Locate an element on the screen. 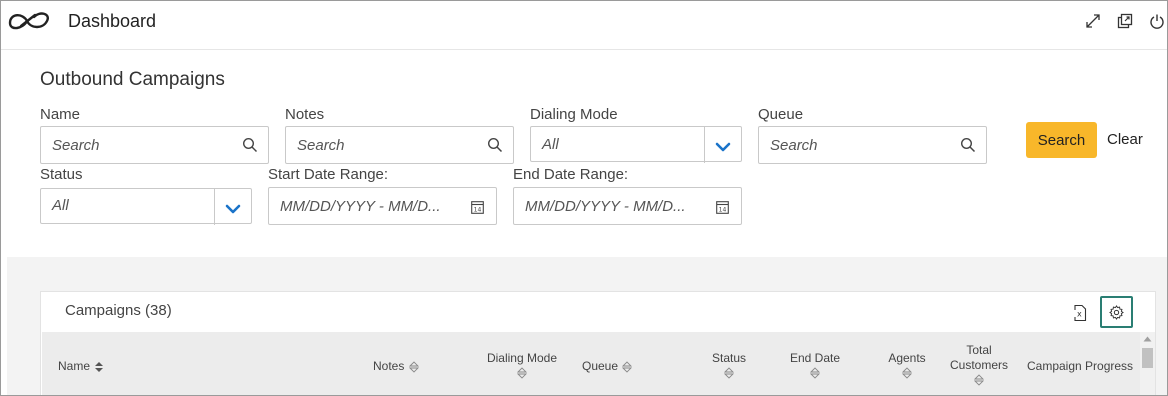  column-label: Notes is located at coordinates (389, 366).